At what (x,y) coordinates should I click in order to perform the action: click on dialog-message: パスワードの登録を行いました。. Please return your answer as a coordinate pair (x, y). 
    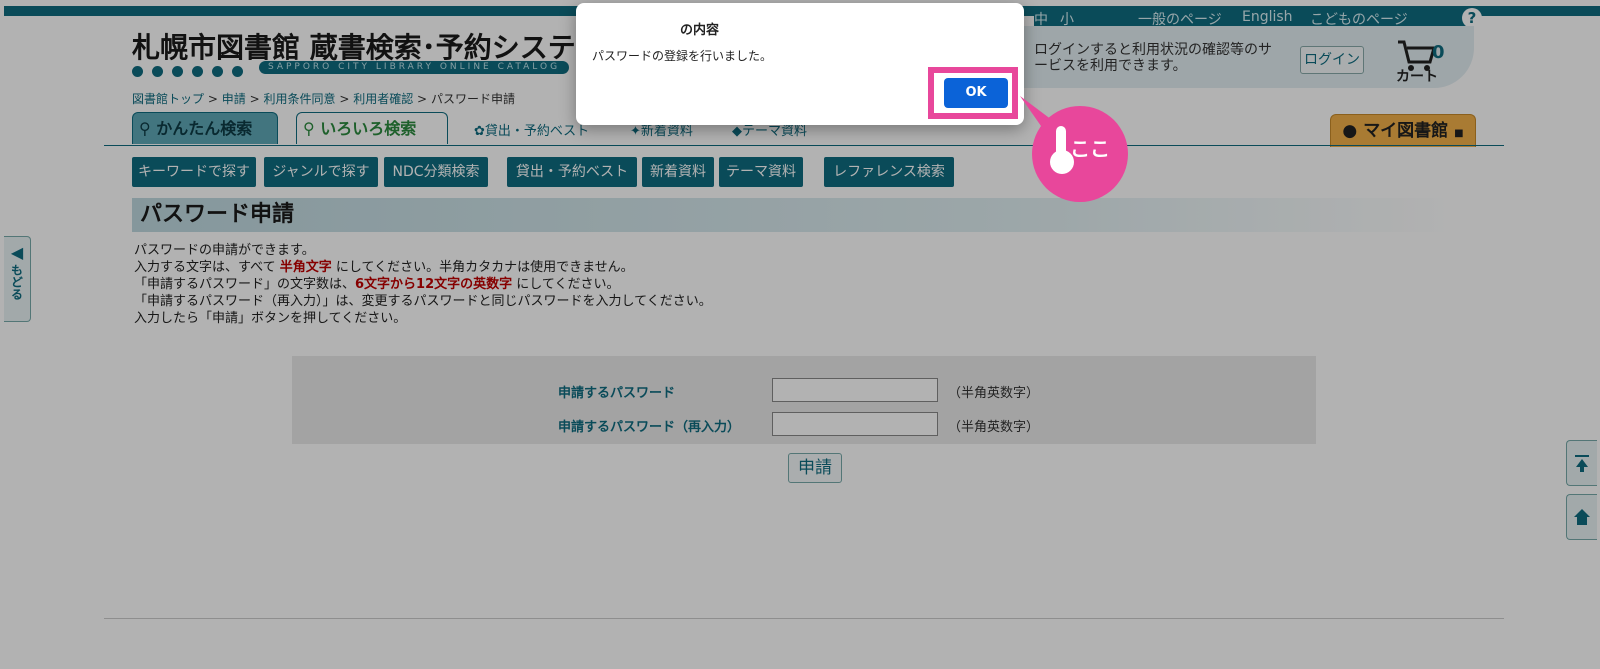
    Looking at the image, I should click on (682, 56).